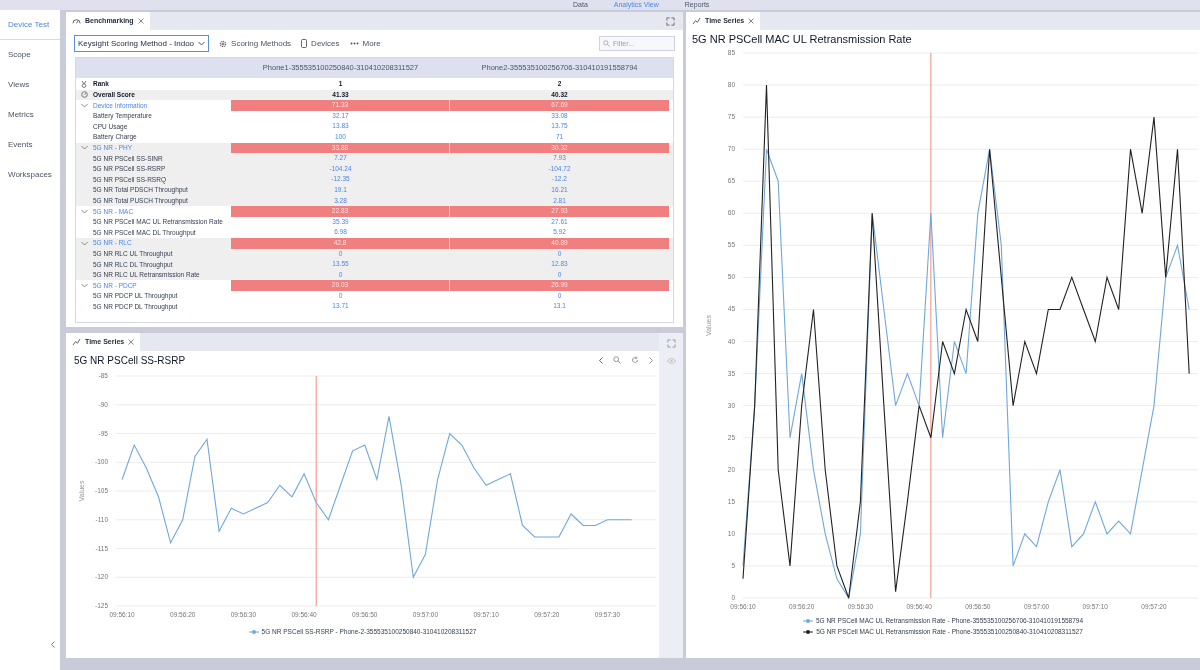 This screenshot has width=1200, height=670. What do you see at coordinates (606, 43) in the screenshot?
I see `search-icon` at bounding box center [606, 43].